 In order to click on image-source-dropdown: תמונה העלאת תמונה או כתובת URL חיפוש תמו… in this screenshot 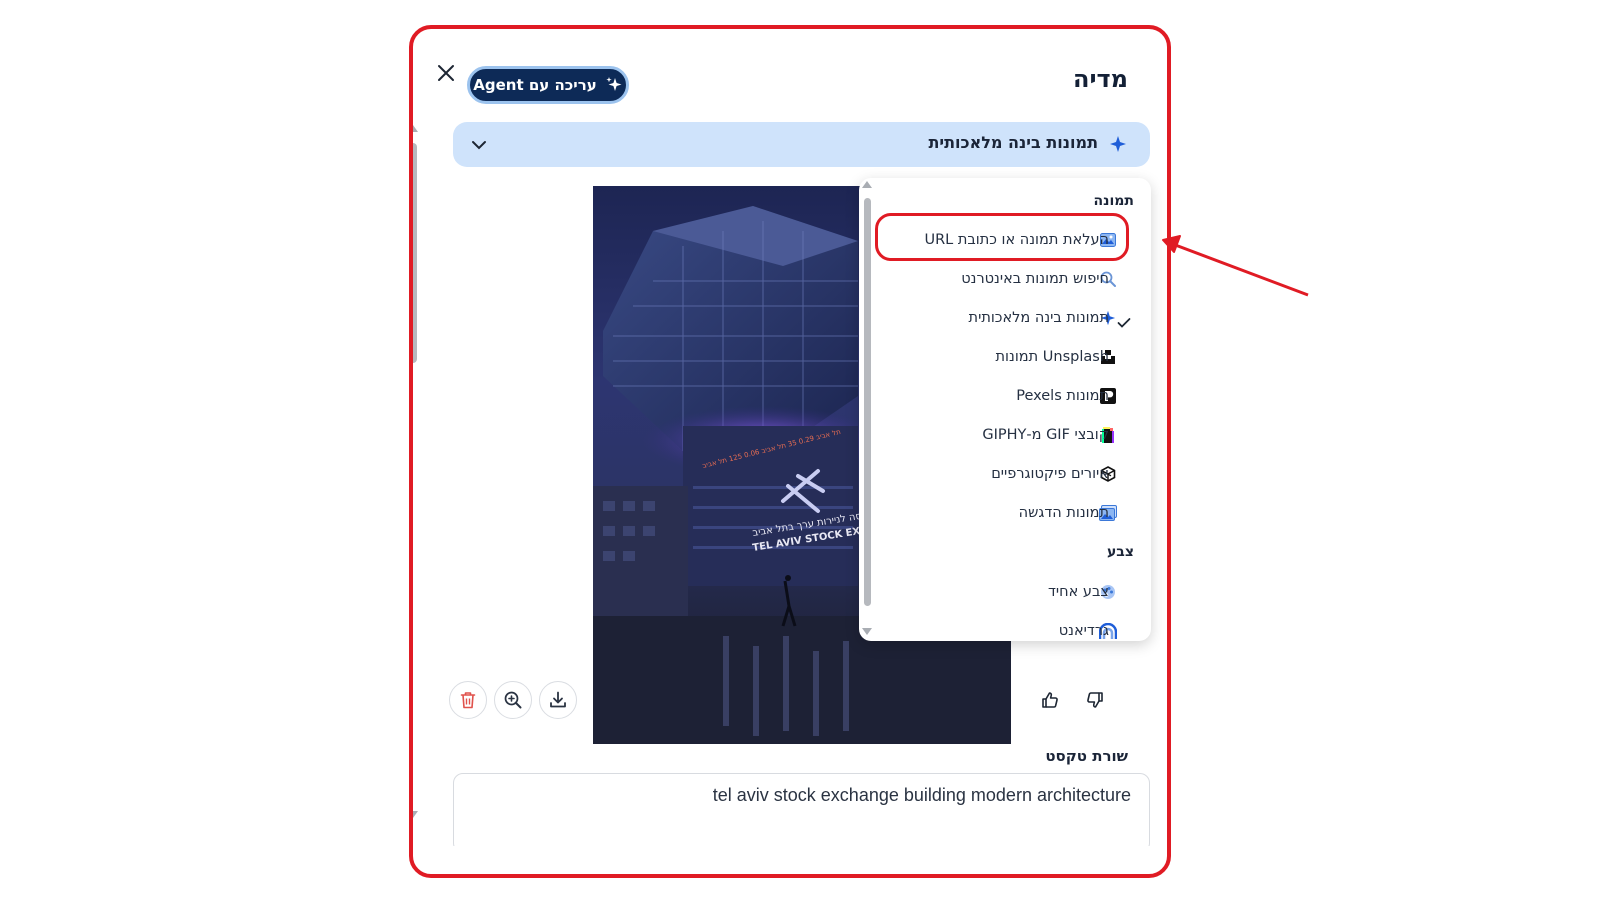, I will do `click(1005, 409)`.